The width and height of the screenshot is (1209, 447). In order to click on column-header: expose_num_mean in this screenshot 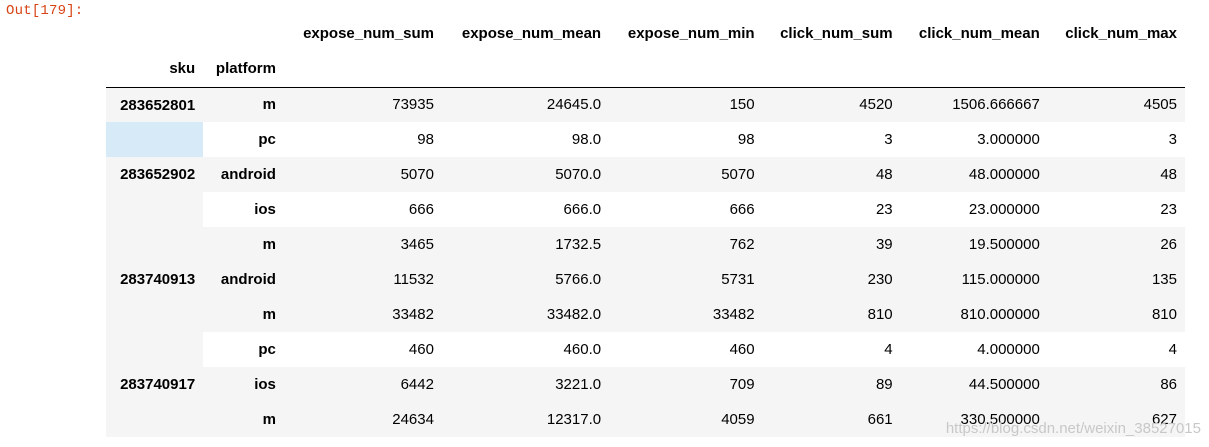, I will do `click(531, 33)`.